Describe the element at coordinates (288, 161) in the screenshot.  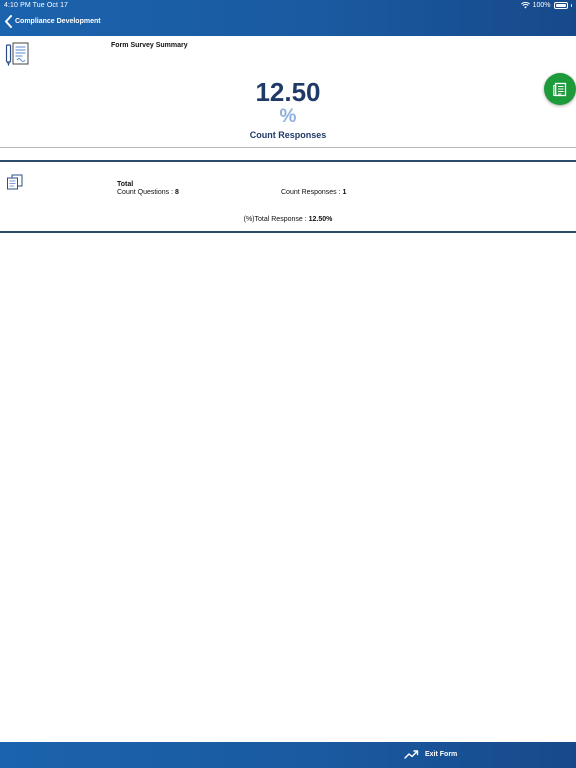
I see `section-divider-top` at that location.